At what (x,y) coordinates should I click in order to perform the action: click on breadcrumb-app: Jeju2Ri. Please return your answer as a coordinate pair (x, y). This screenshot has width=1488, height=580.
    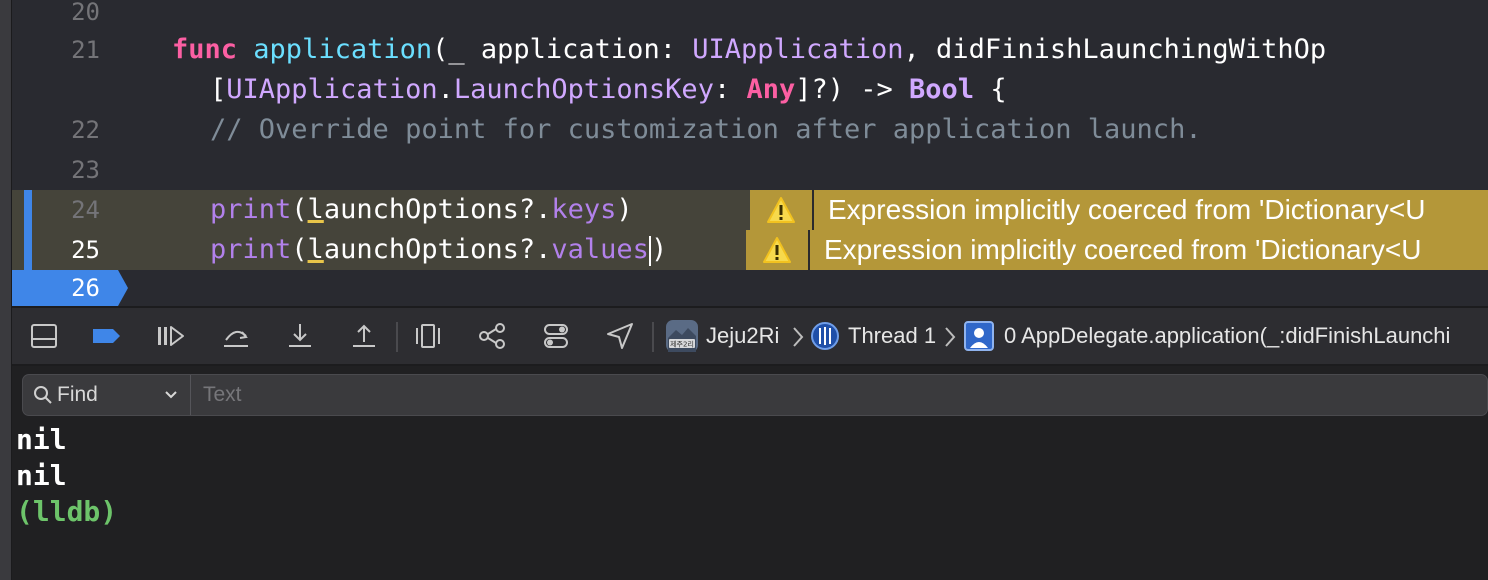
    Looking at the image, I should click on (742, 336).